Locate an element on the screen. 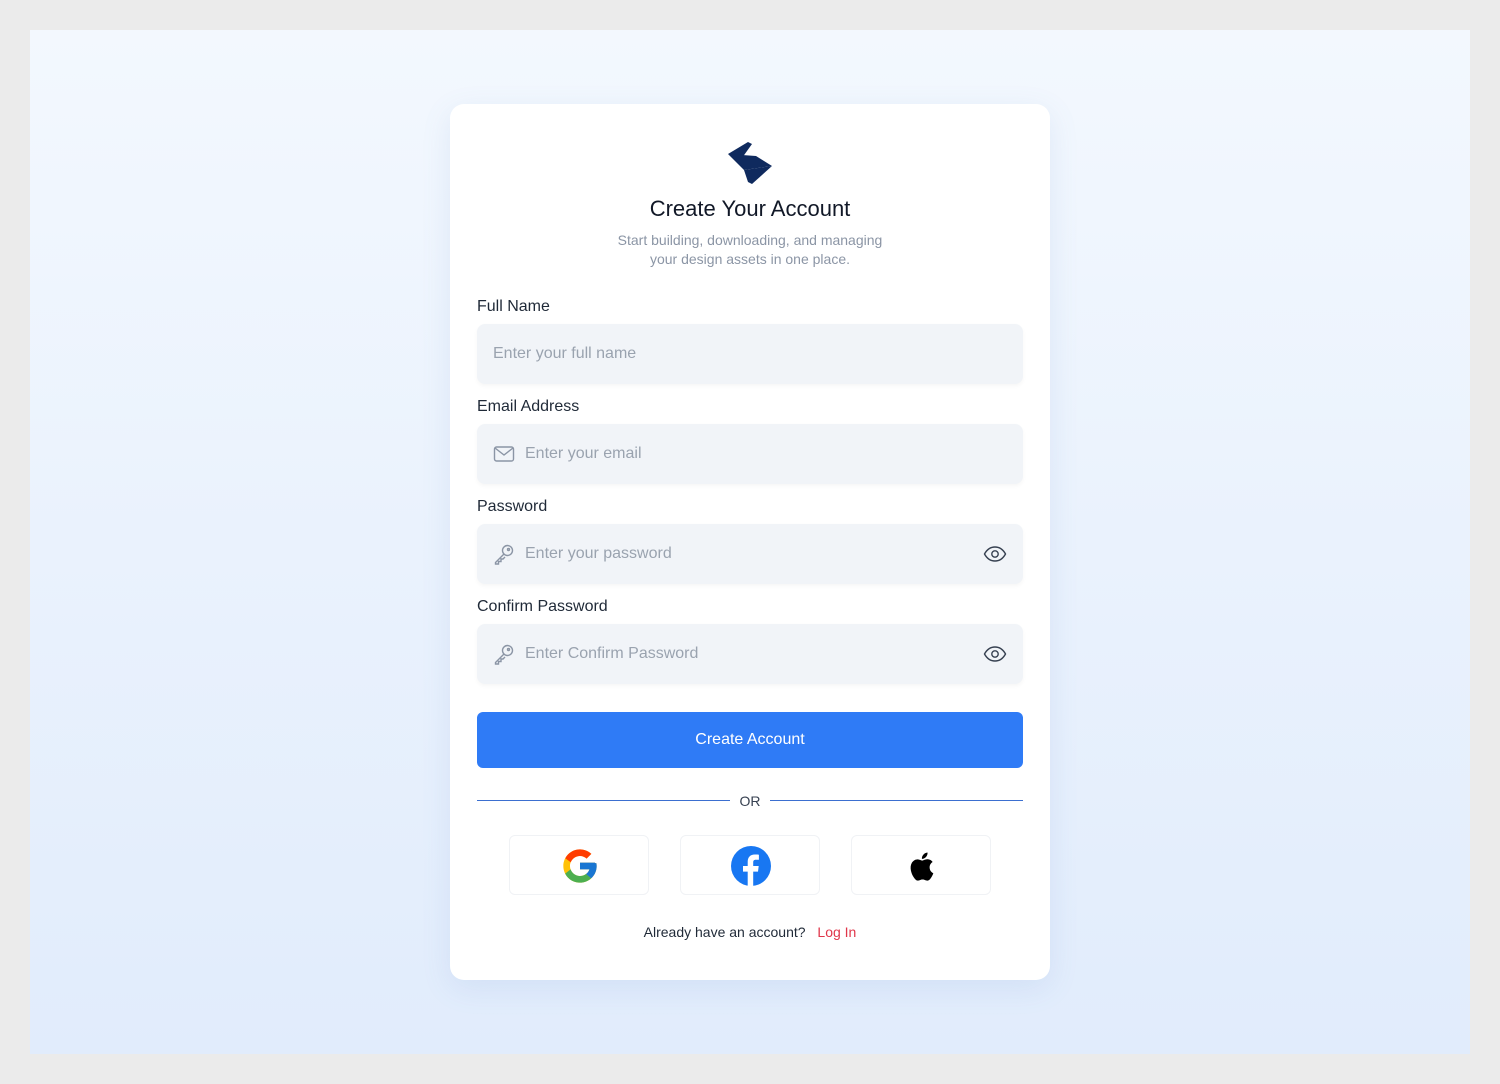  password-field is located at coordinates (750, 554).